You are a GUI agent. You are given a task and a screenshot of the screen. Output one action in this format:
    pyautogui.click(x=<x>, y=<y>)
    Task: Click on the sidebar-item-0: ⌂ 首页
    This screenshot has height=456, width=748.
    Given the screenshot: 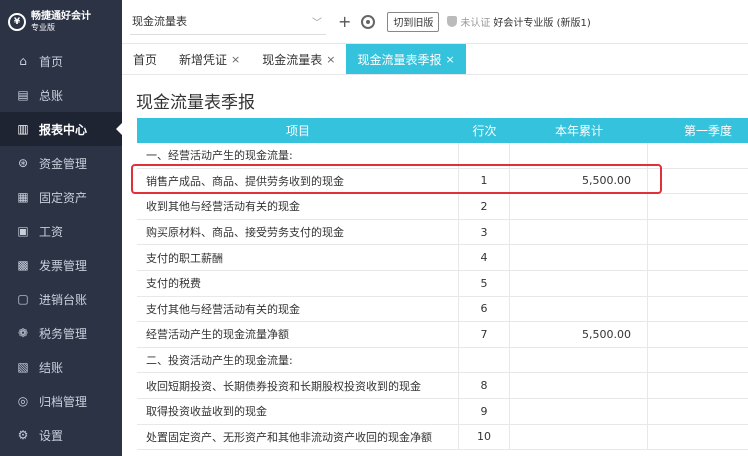 What is the action you would take?
    pyautogui.click(x=61, y=61)
    